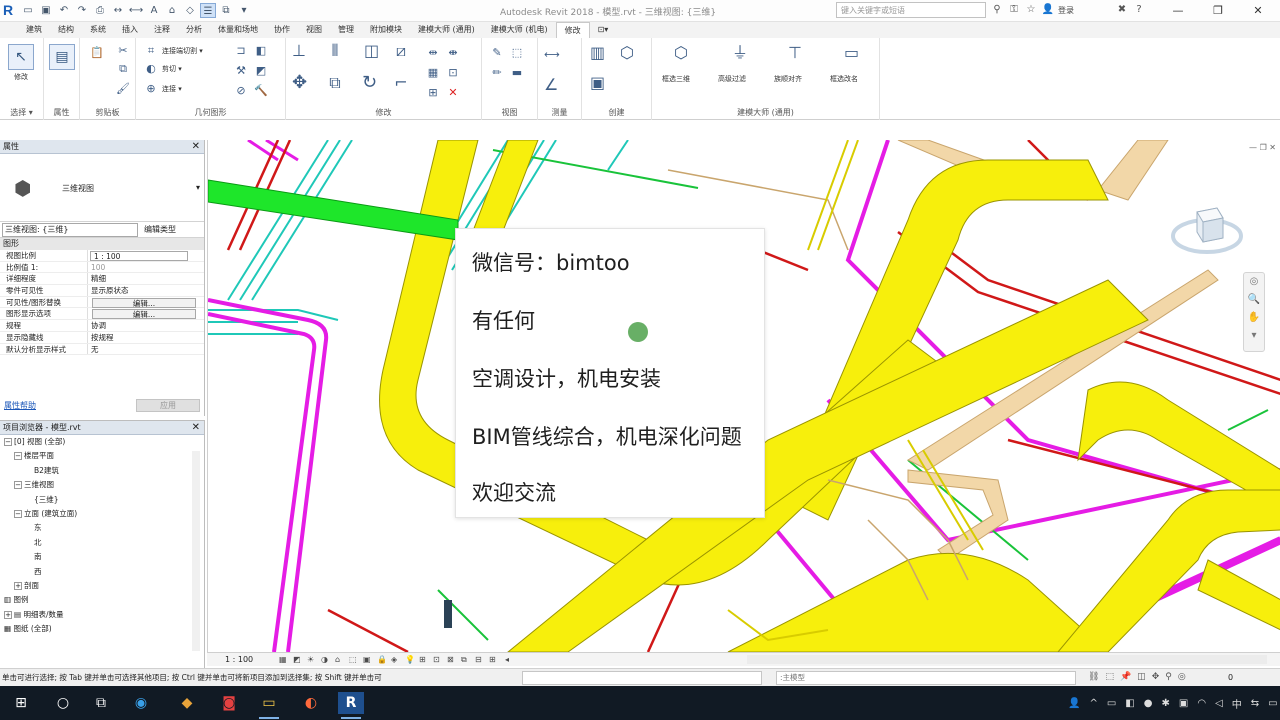 This screenshot has width=1280, height=720. What do you see at coordinates (1129, 703) in the screenshot?
I see `network-icon: ◧` at bounding box center [1129, 703].